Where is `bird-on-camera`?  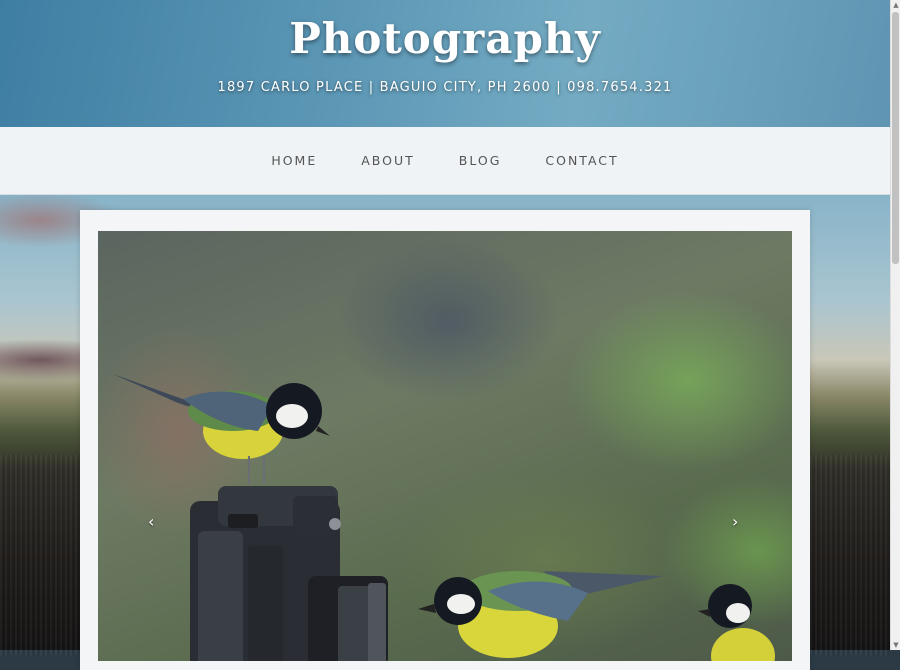
bird-on-camera is located at coordinates (221, 429).